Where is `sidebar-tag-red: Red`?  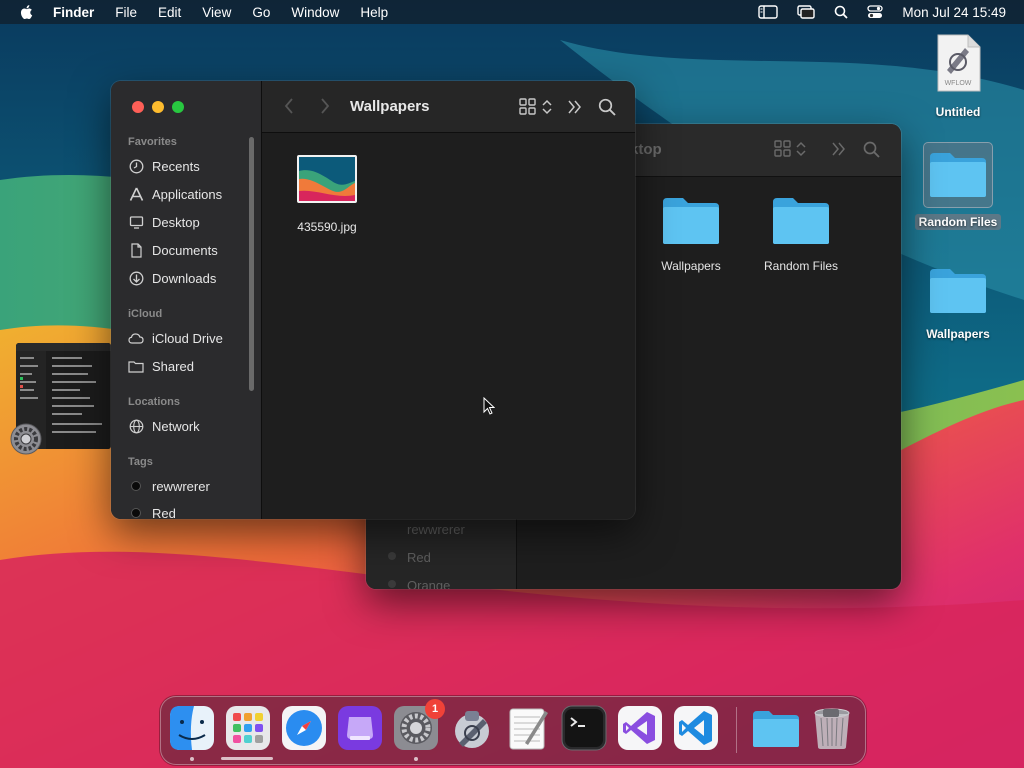
sidebar-tag-red: Red is located at coordinates (152, 512).